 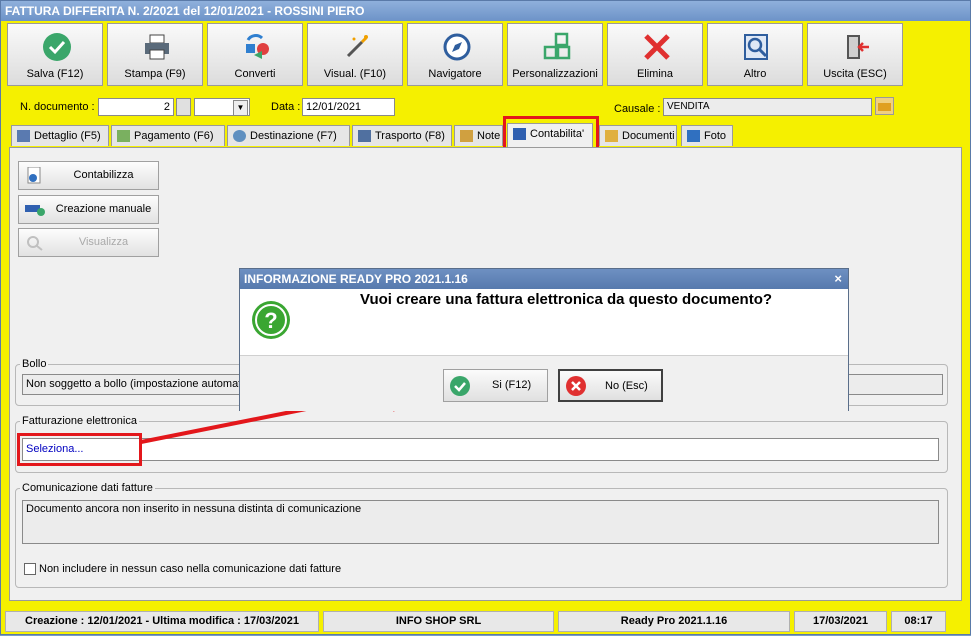 I want to click on status-product: Ready Pro 2021.1.16, so click(x=674, y=621).